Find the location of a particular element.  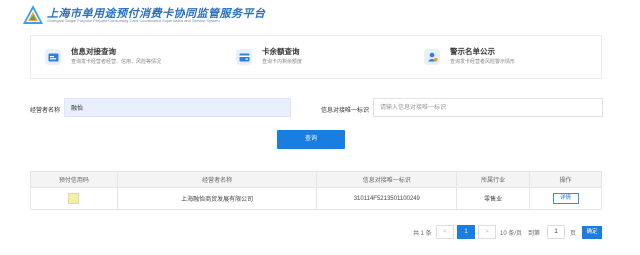

column-header: 预付信用码 is located at coordinates (74, 179).